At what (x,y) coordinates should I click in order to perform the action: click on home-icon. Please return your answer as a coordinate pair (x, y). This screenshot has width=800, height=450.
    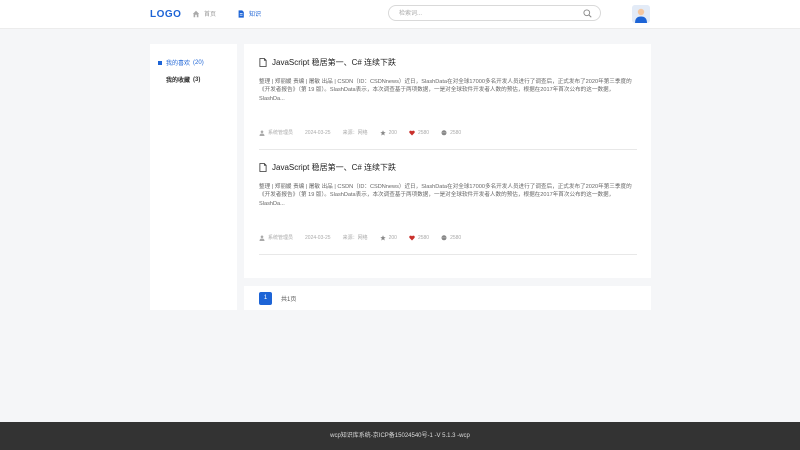
    Looking at the image, I should click on (196, 13).